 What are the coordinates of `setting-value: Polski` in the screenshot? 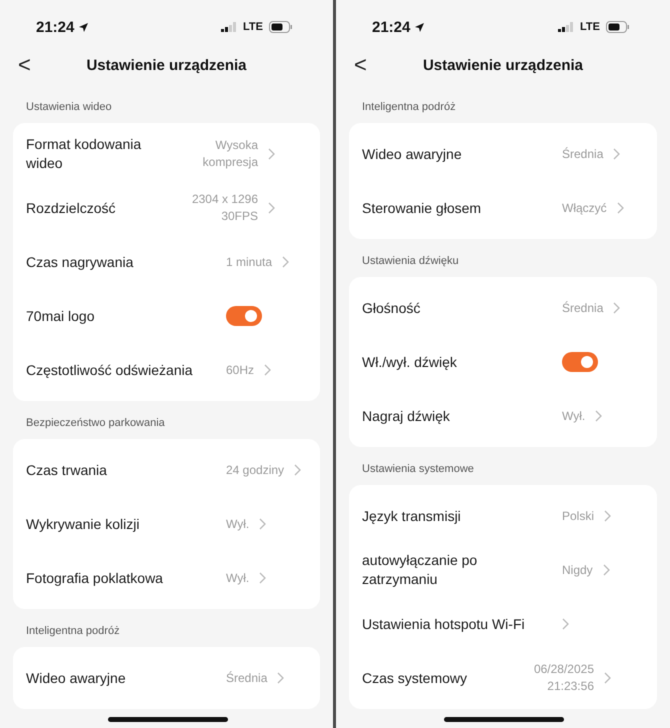 It's located at (578, 516).